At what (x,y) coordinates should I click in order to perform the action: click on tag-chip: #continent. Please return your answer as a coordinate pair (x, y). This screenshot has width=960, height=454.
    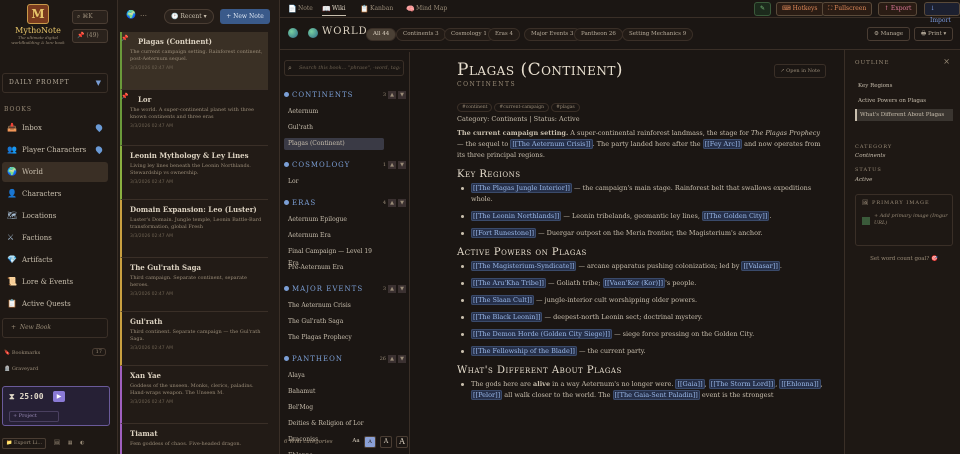
    Looking at the image, I should click on (475, 107).